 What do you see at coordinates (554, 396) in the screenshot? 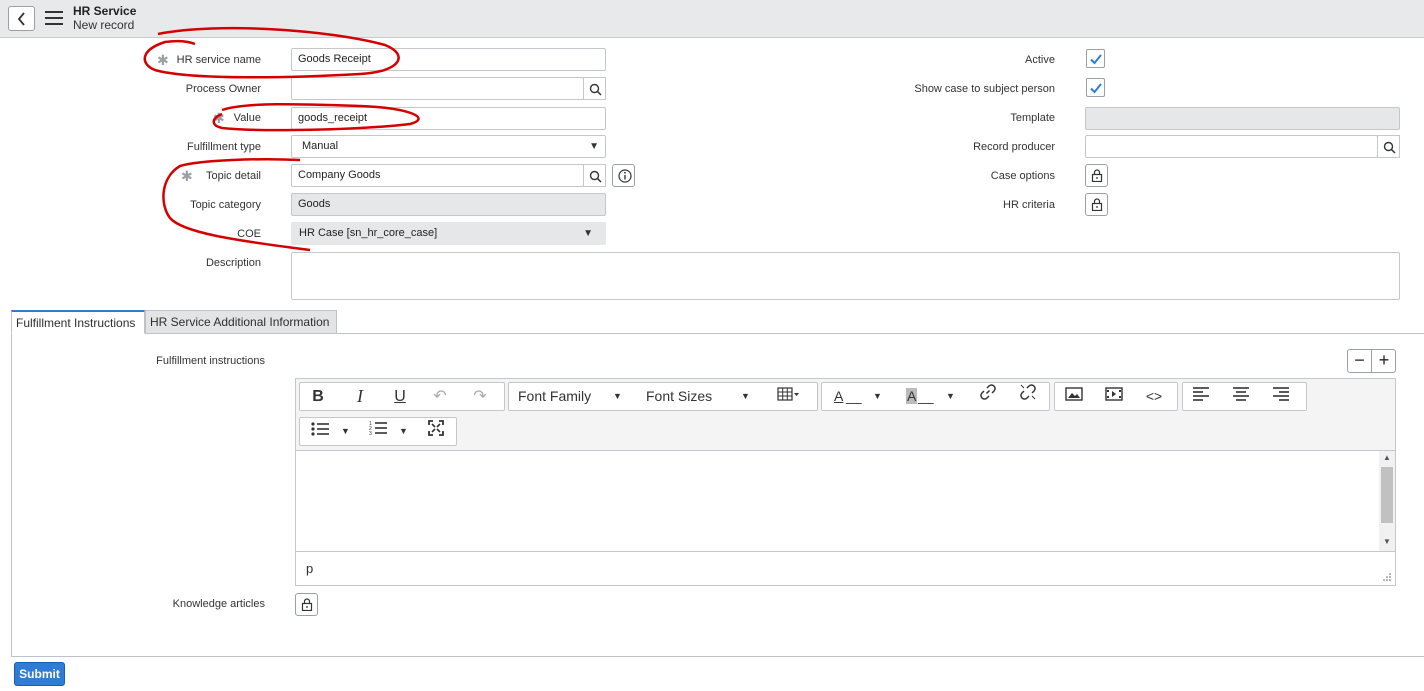
I see `font-family-select: Font Family` at bounding box center [554, 396].